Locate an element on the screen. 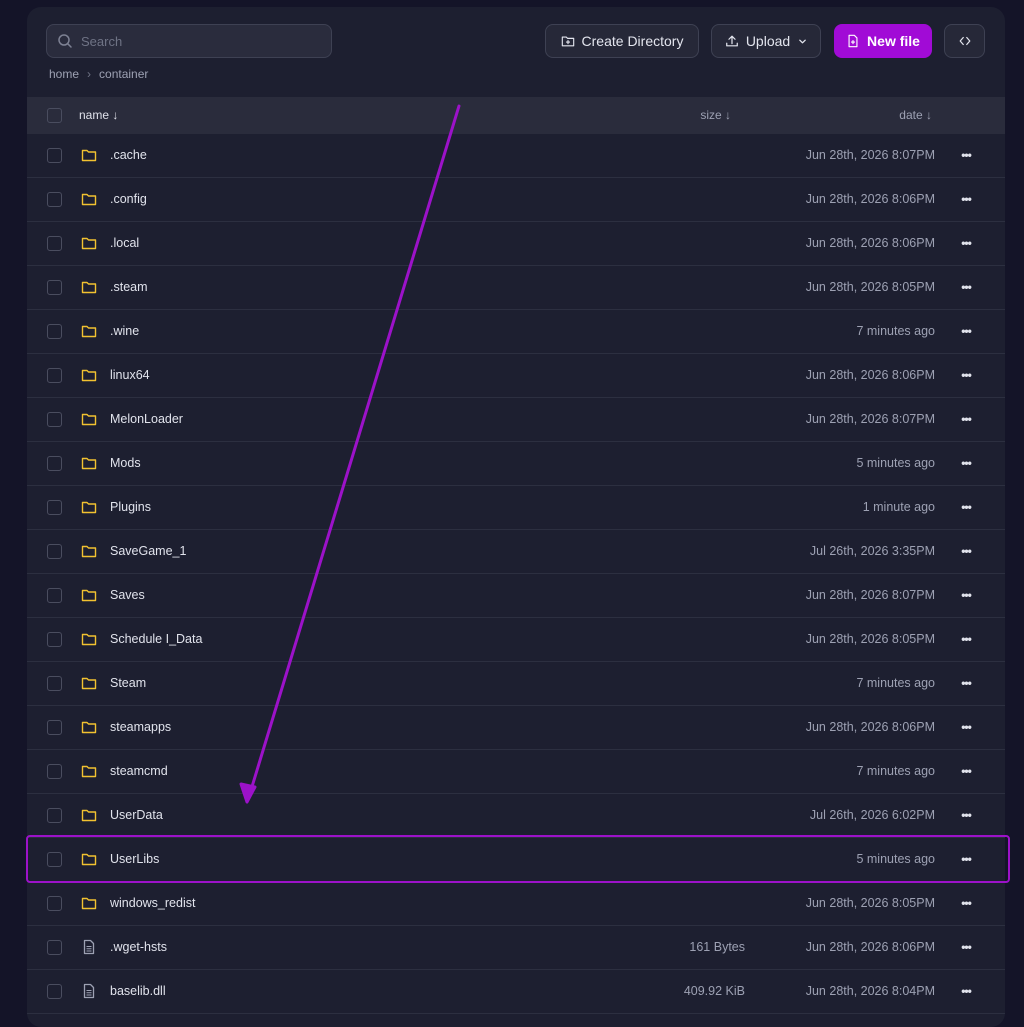 The height and width of the screenshot is (1027, 1024). file-name: .wine is located at coordinates (124, 331).